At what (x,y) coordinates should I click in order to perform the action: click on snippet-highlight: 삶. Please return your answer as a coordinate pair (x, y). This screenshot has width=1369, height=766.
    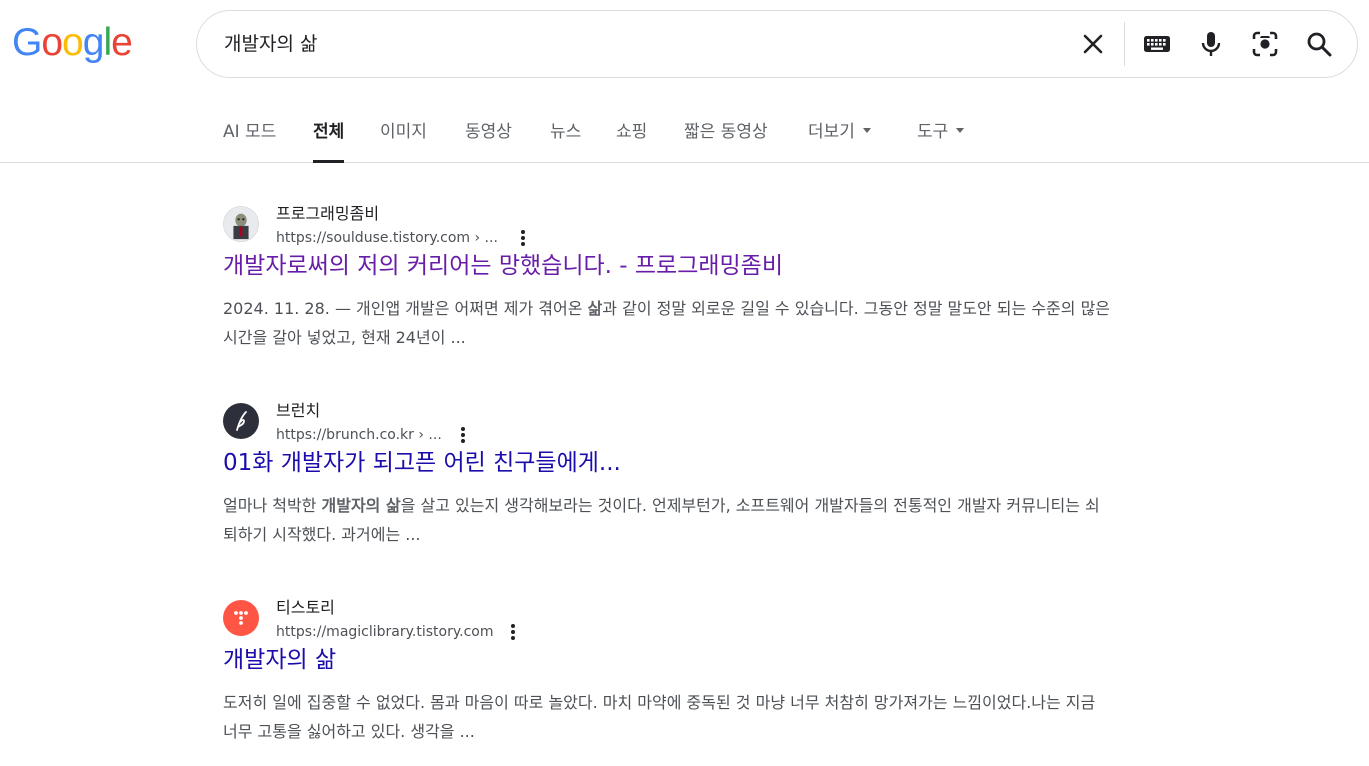
    Looking at the image, I should click on (595, 308).